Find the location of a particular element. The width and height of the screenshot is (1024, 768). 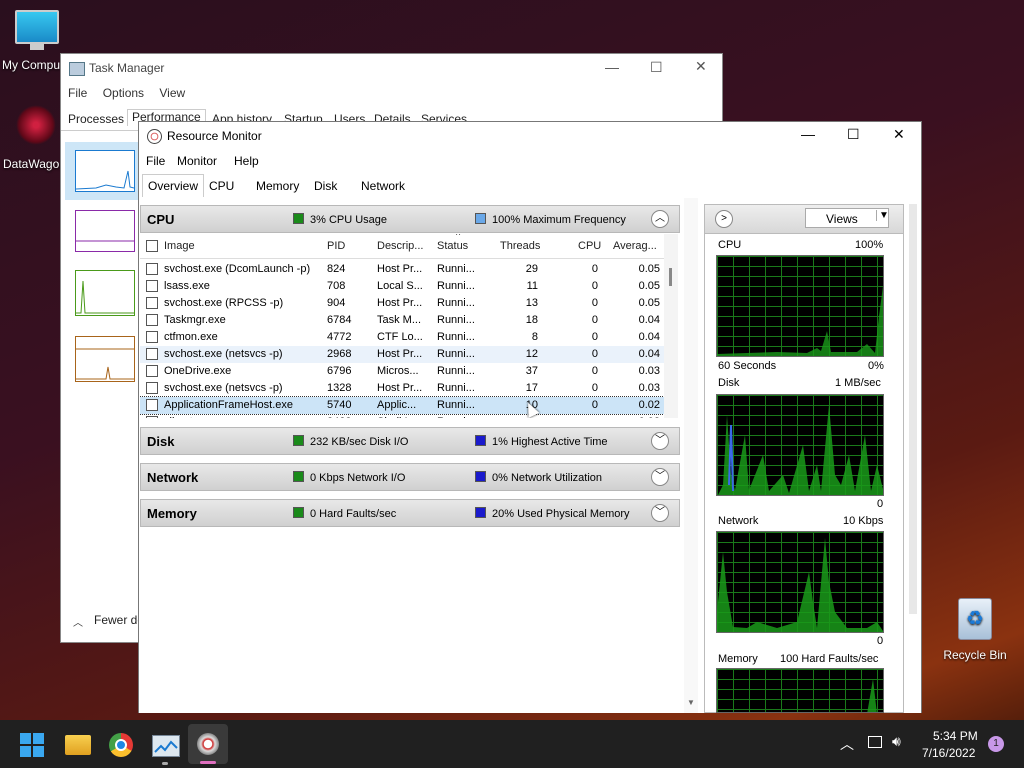

table-row: ctfmon.exe 4772 CTF Lo... Runni... 8 0 0.04 is located at coordinates (402, 337).